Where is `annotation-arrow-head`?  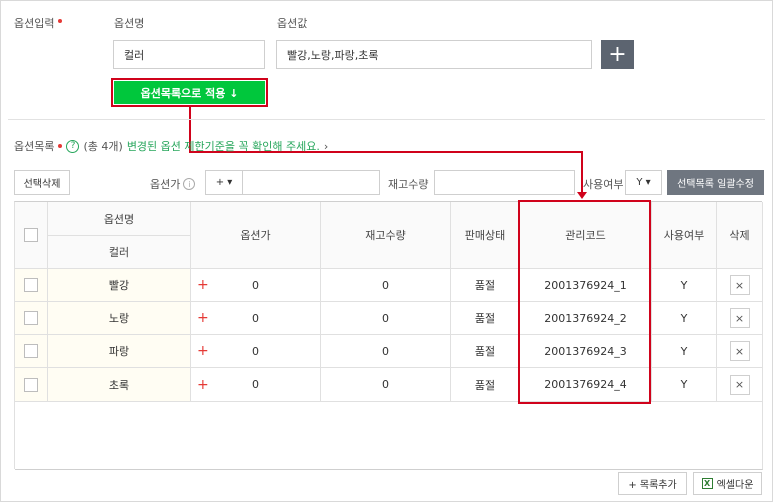
annotation-arrow-head is located at coordinates (582, 195).